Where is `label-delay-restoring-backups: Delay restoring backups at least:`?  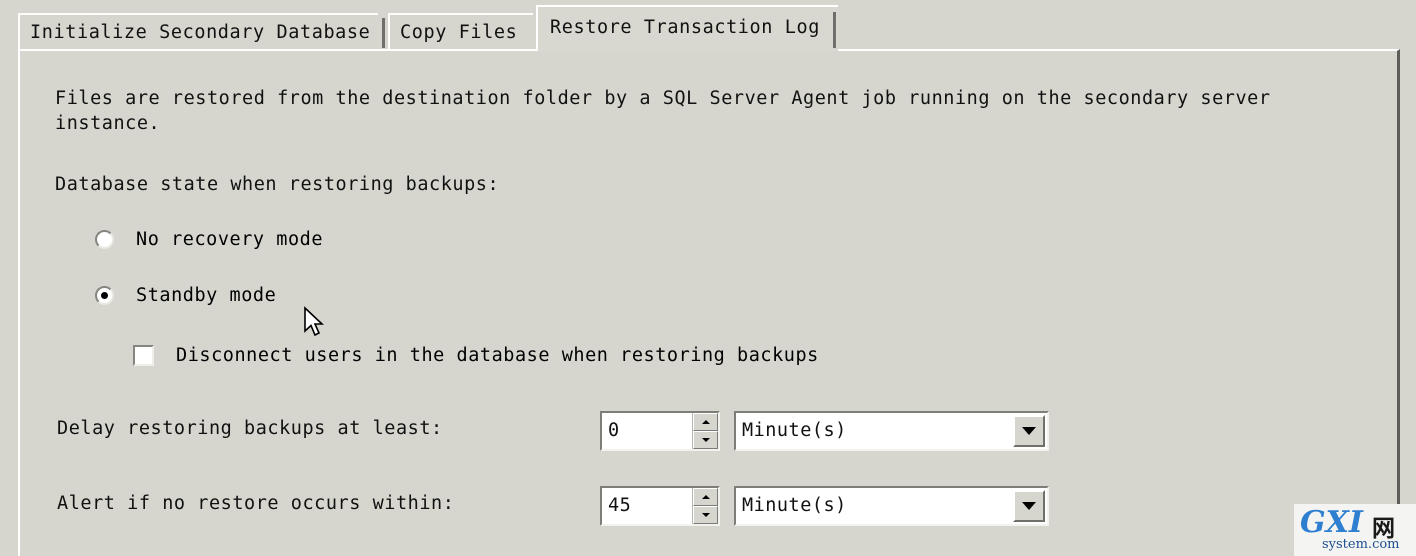
label-delay-restoring-backups: Delay restoring backups at least: is located at coordinates (250, 428).